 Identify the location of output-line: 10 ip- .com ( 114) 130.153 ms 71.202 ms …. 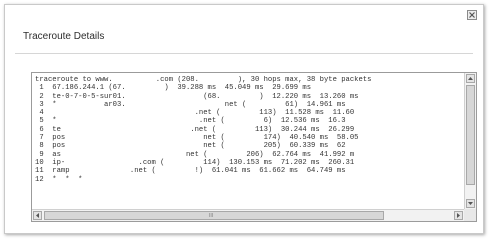
(195, 162).